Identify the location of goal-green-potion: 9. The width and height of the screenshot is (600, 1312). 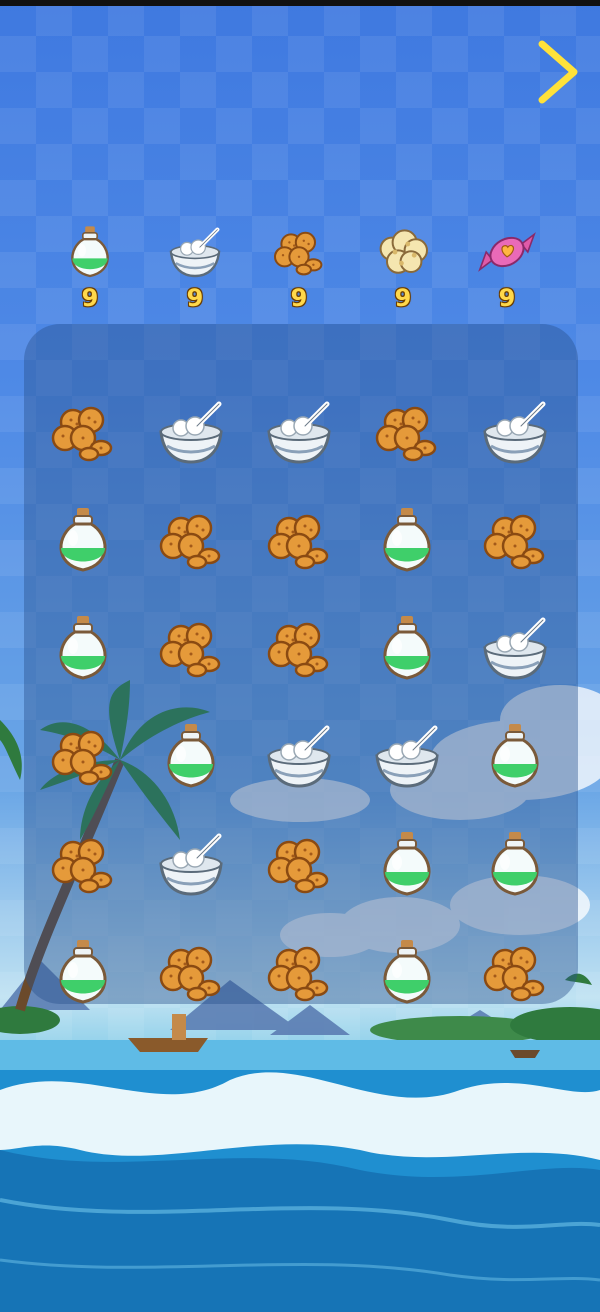
(90, 266).